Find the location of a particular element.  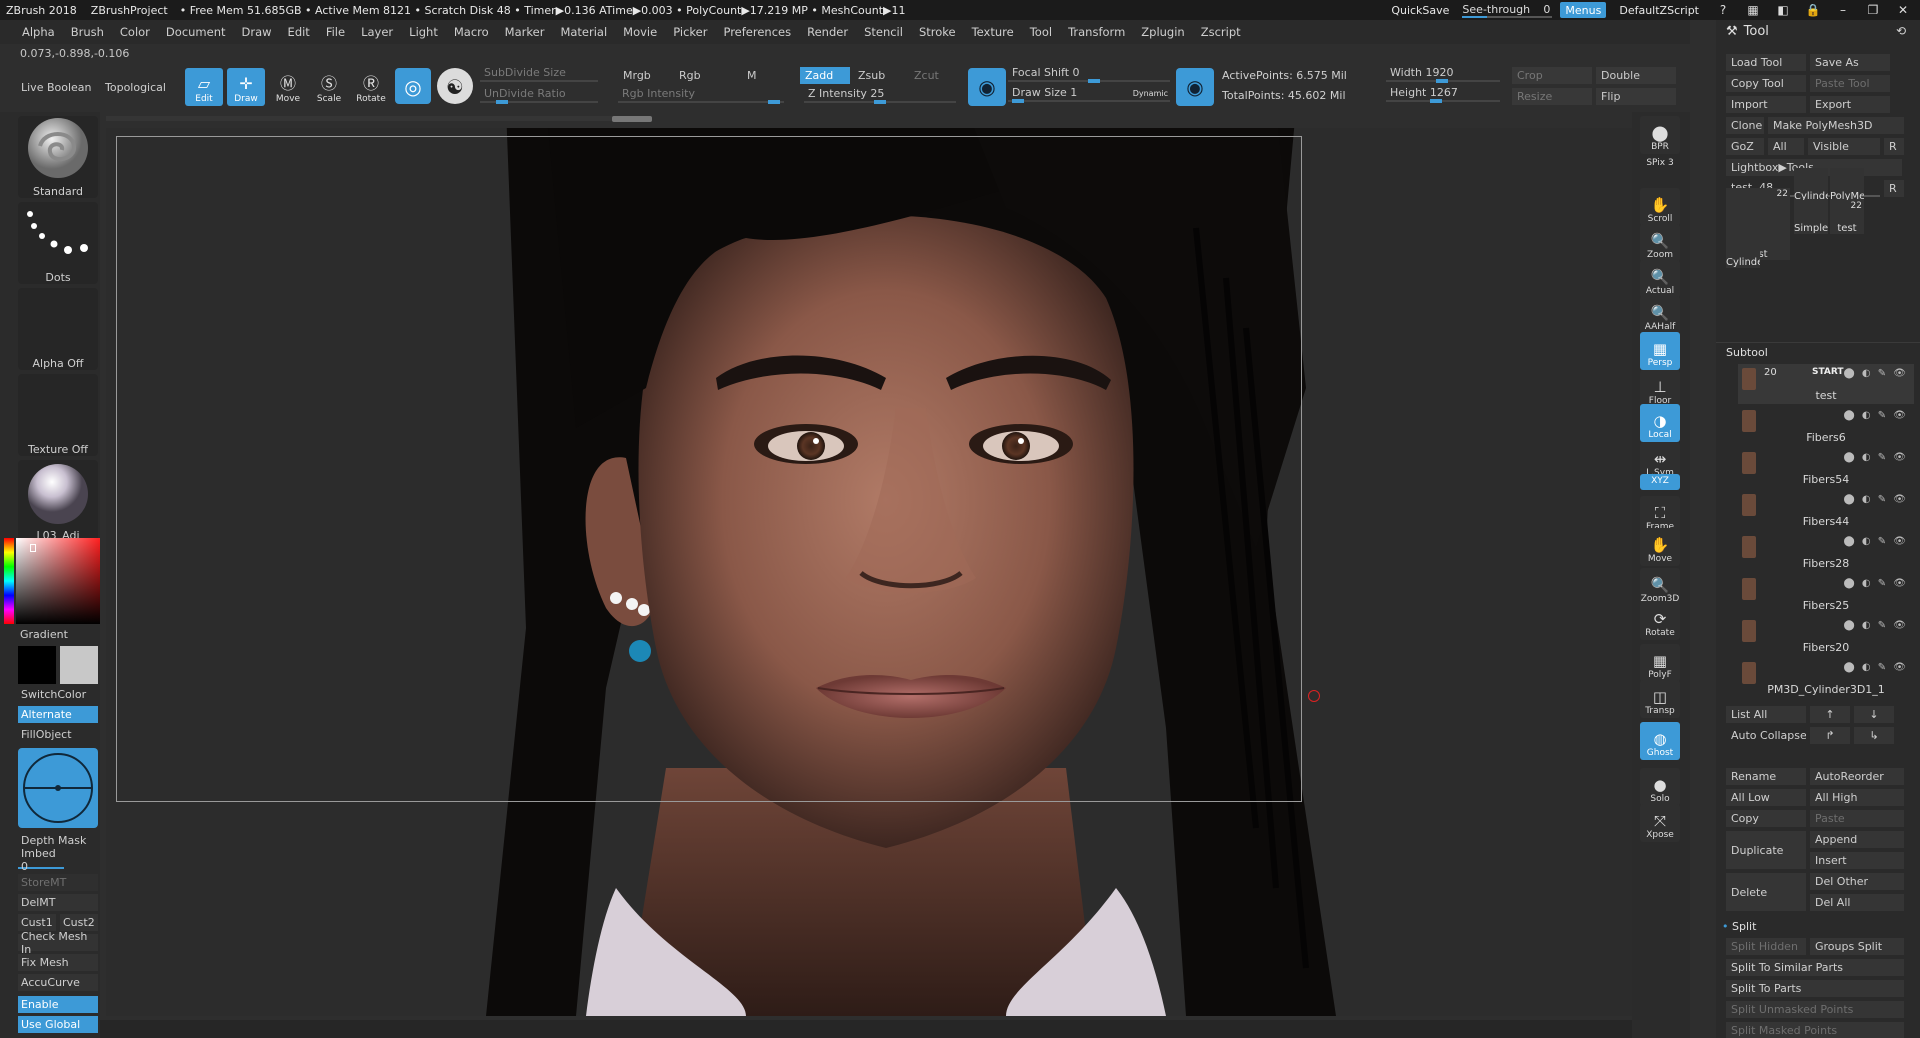

view-persp-button: ▦ Persp is located at coordinates (1660, 351).